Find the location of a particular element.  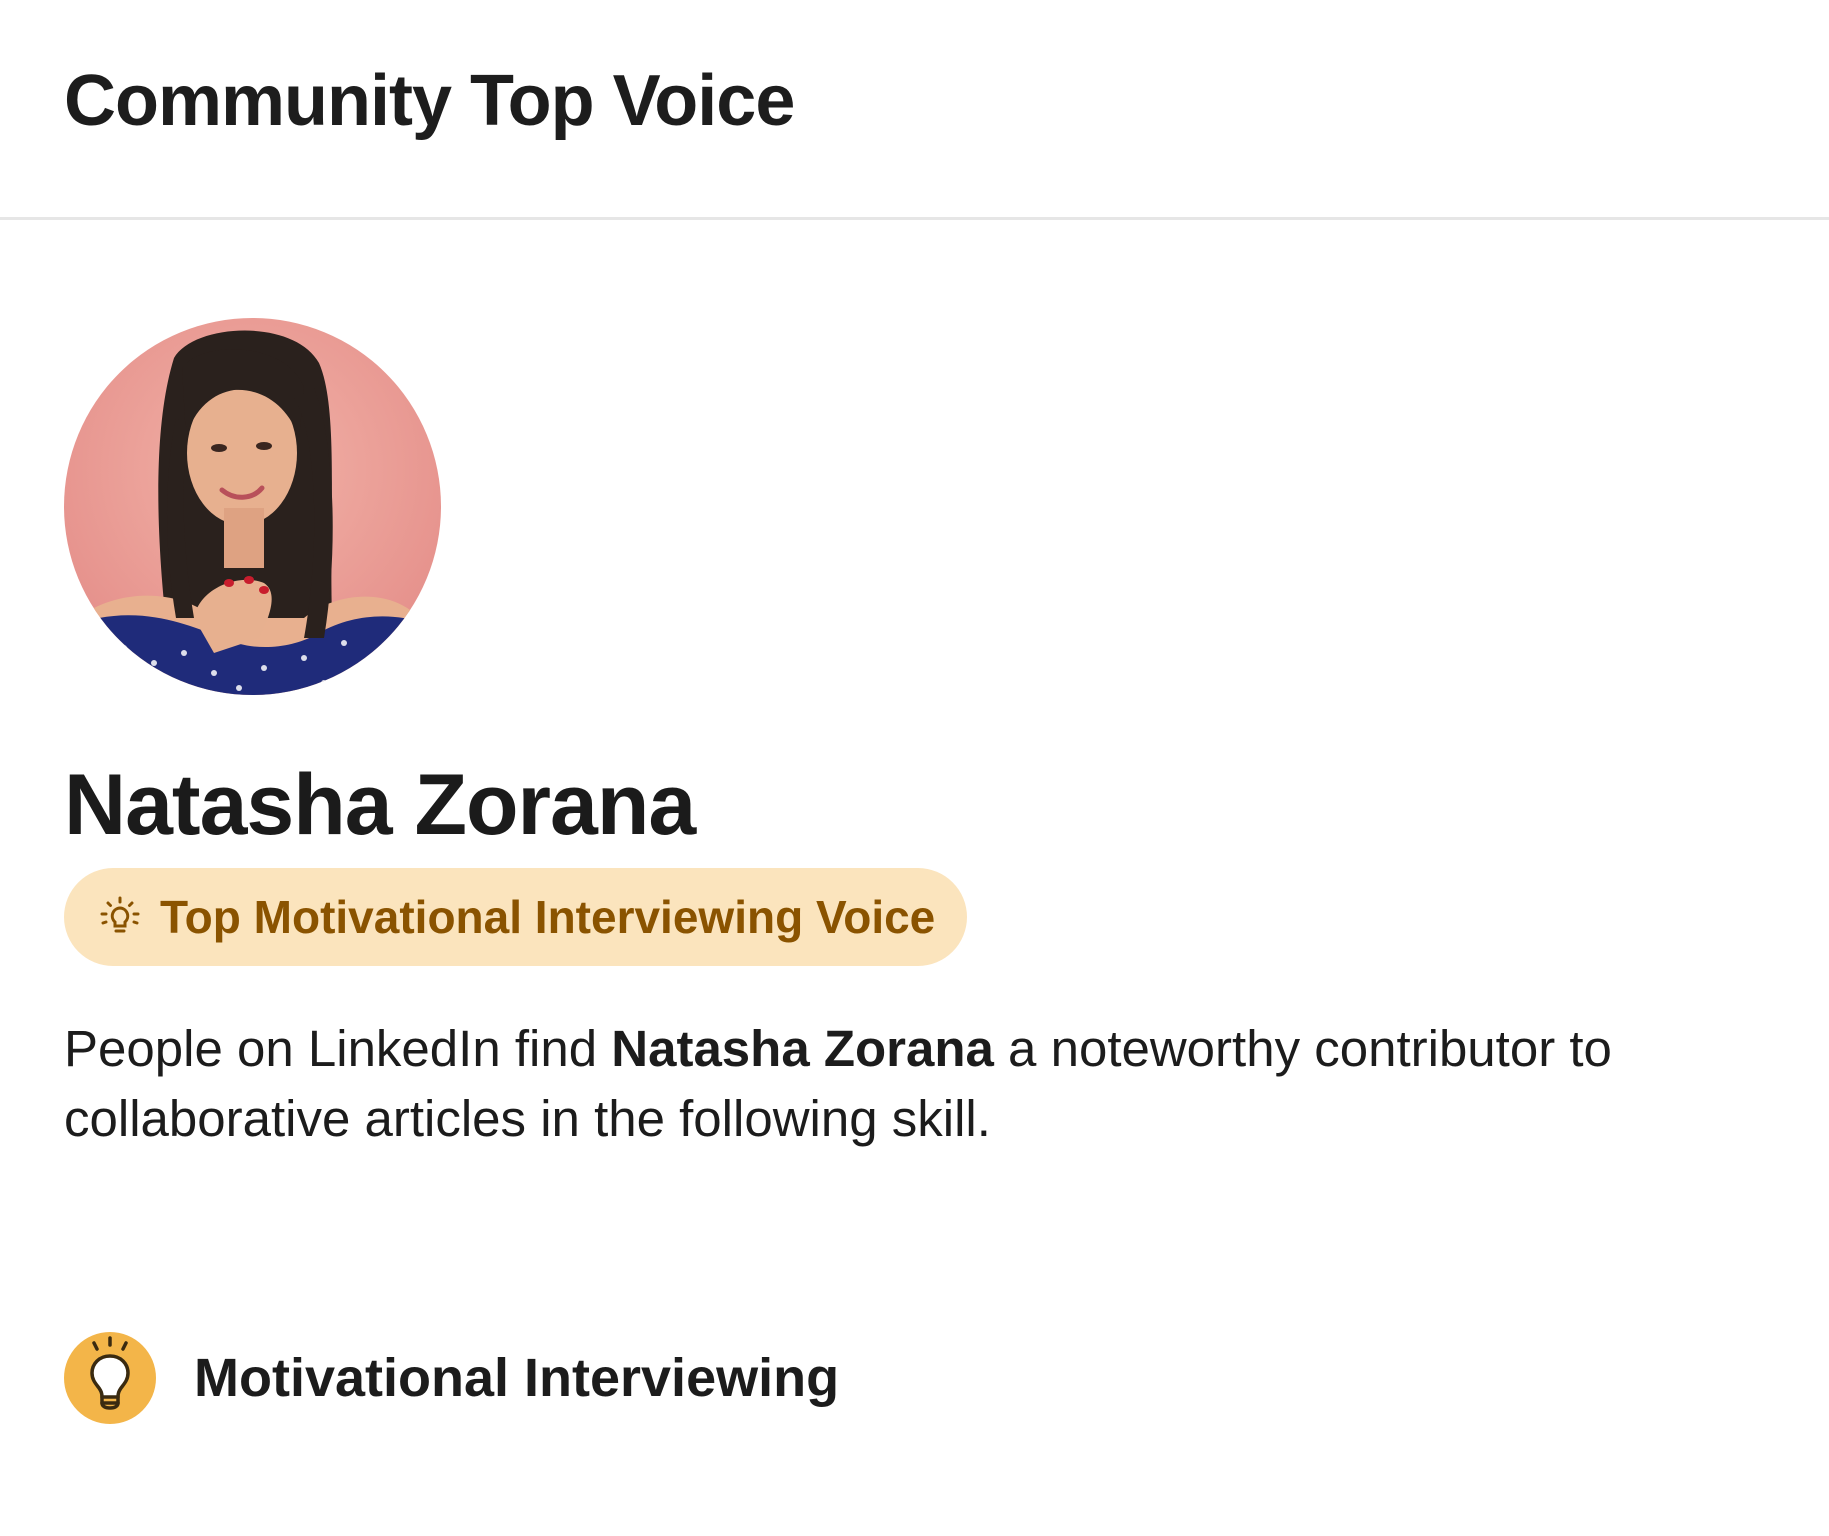

avatar-photo is located at coordinates (252, 506).